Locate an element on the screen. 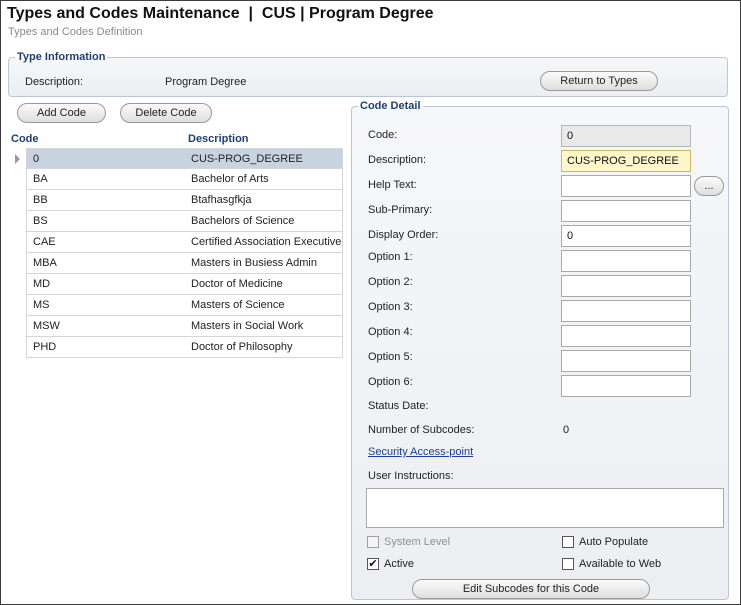  page-subtitle: Types and Codes Definition is located at coordinates (75, 32).